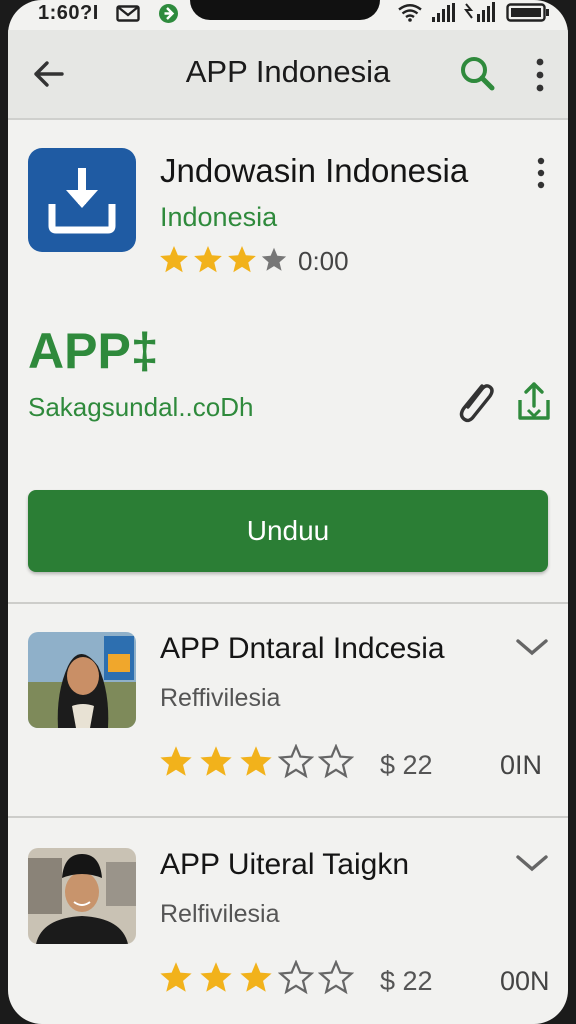 The image size is (576, 1024). Describe the element at coordinates (323, 261) in the screenshot. I see `rating-value: 0:00` at that location.